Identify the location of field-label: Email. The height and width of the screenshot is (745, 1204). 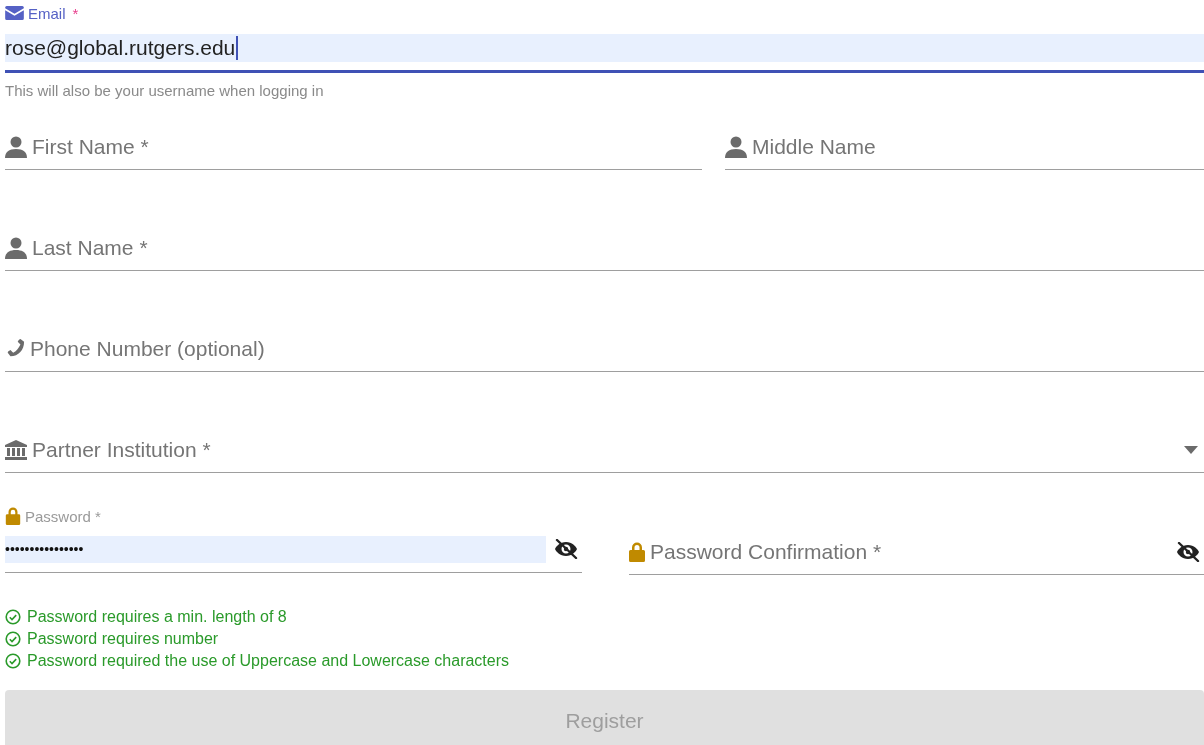
(47, 13).